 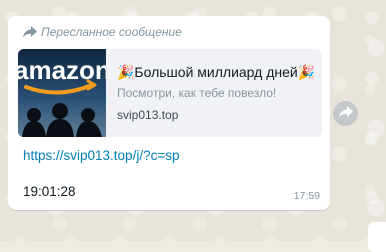 I want to click on preview-title: 🎉Большой миллиард дней🎉, so click(x=216, y=72).